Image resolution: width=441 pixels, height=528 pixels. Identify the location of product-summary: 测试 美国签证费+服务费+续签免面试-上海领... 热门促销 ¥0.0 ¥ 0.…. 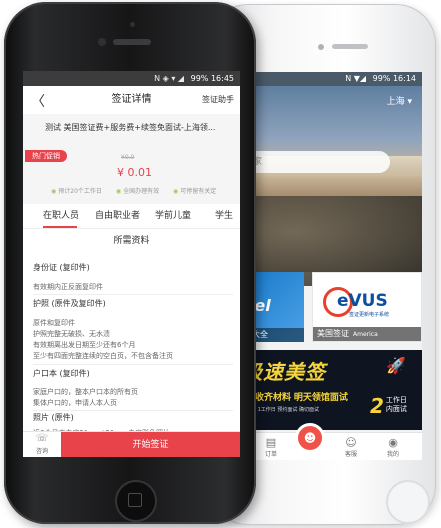
(131, 159).